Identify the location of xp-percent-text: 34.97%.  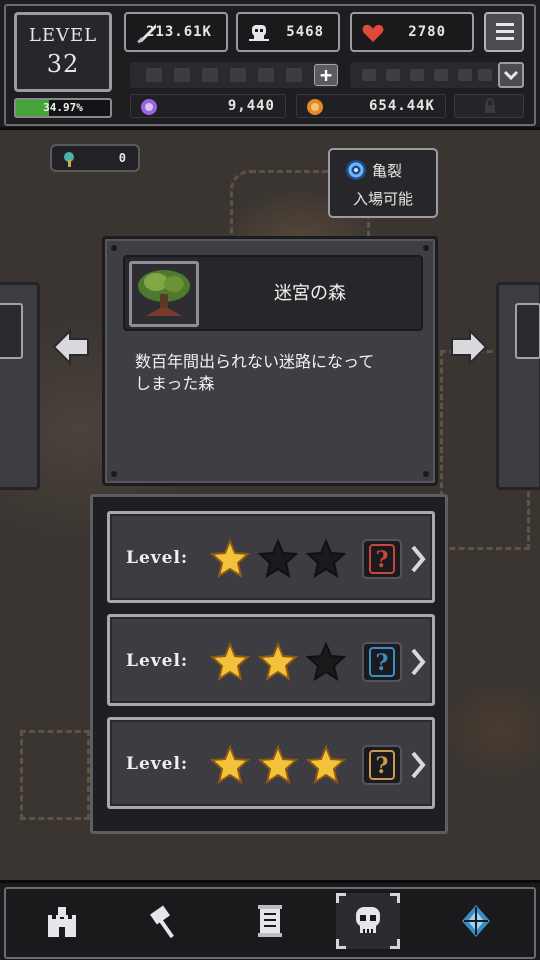
(63, 107).